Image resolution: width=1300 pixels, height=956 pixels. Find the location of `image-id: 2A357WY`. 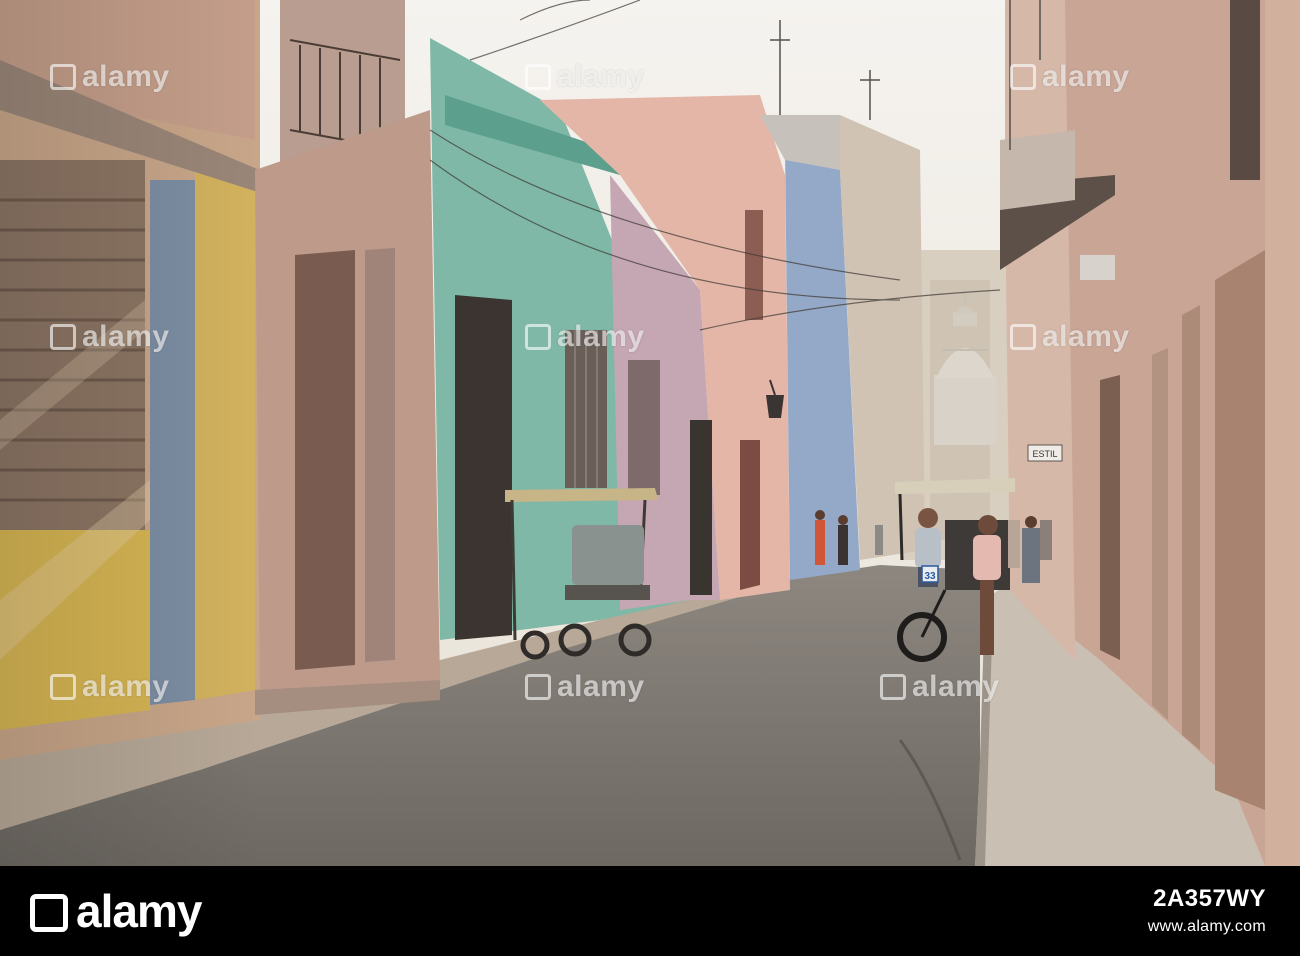

image-id: 2A357WY is located at coordinates (1209, 898).